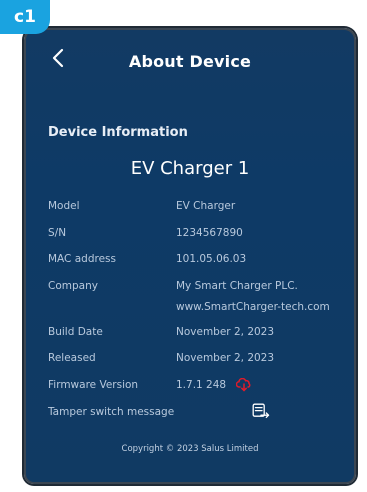  Describe the element at coordinates (196, 412) in the screenshot. I see `info-row-tamper: Tamper switch message` at that location.